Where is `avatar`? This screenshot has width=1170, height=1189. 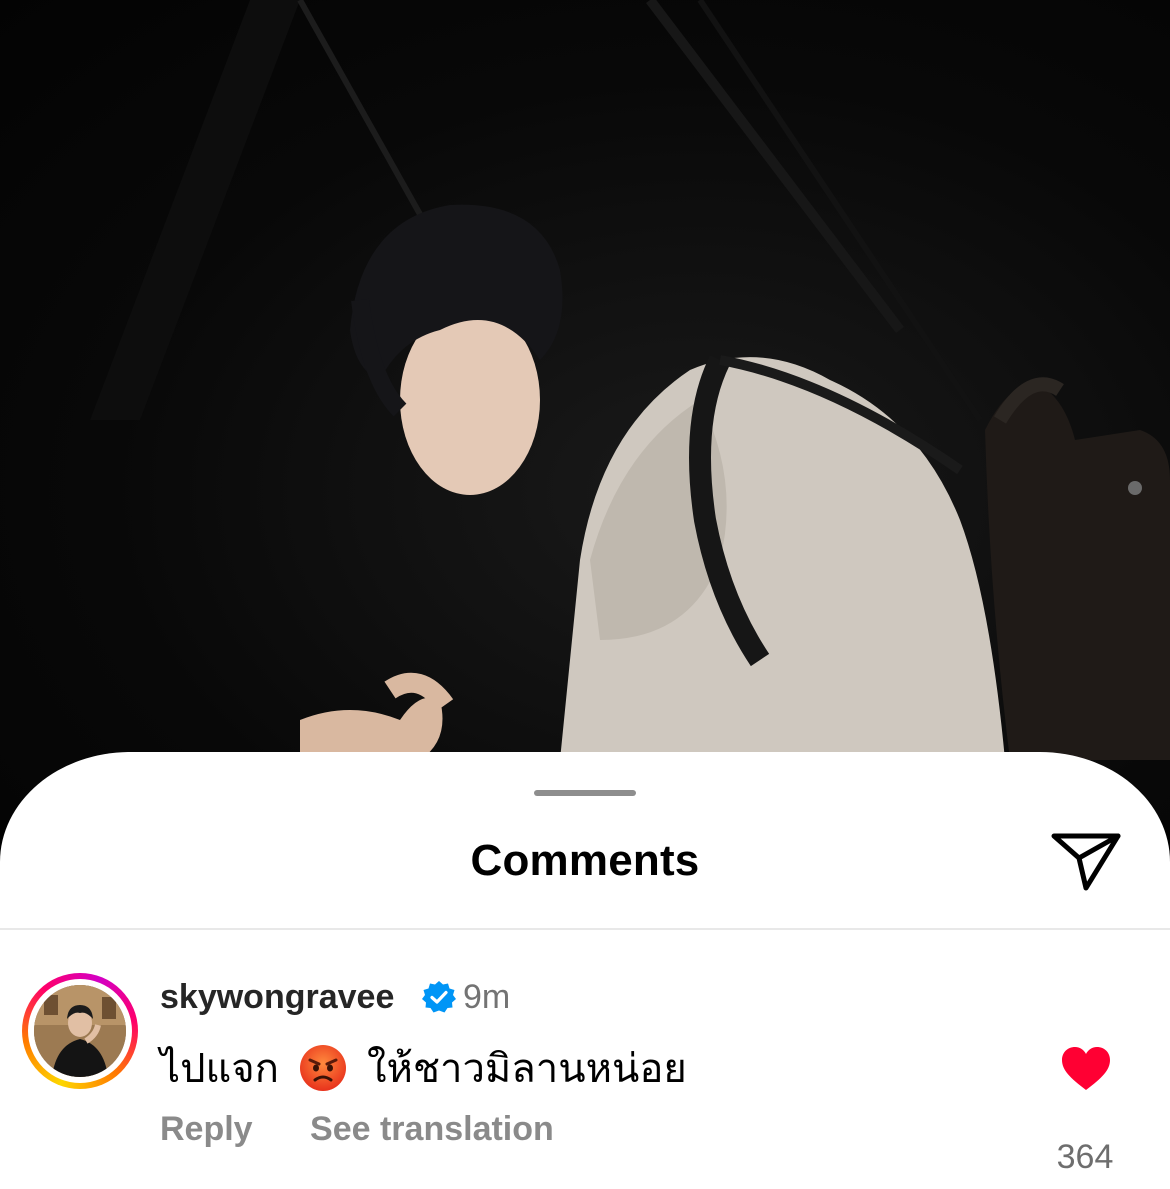 avatar is located at coordinates (80, 1031).